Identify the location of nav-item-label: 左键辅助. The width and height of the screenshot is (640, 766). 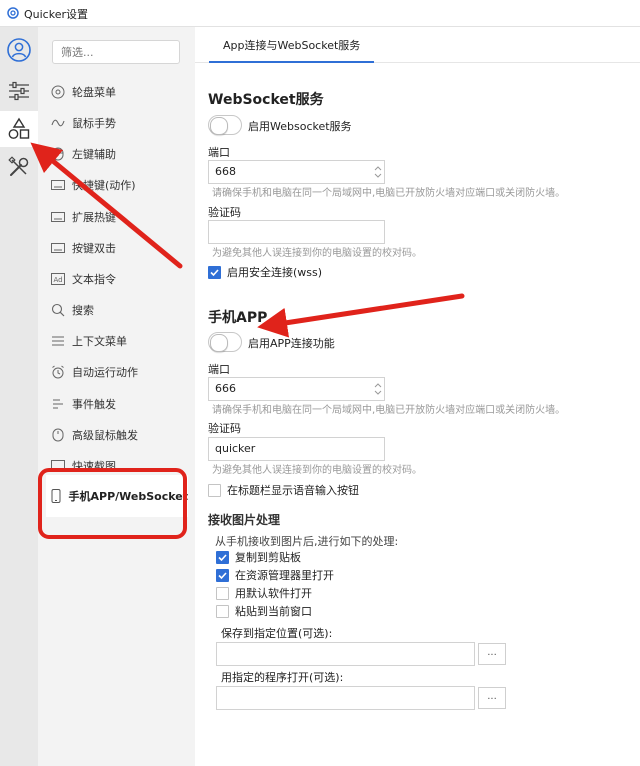
(94, 154).